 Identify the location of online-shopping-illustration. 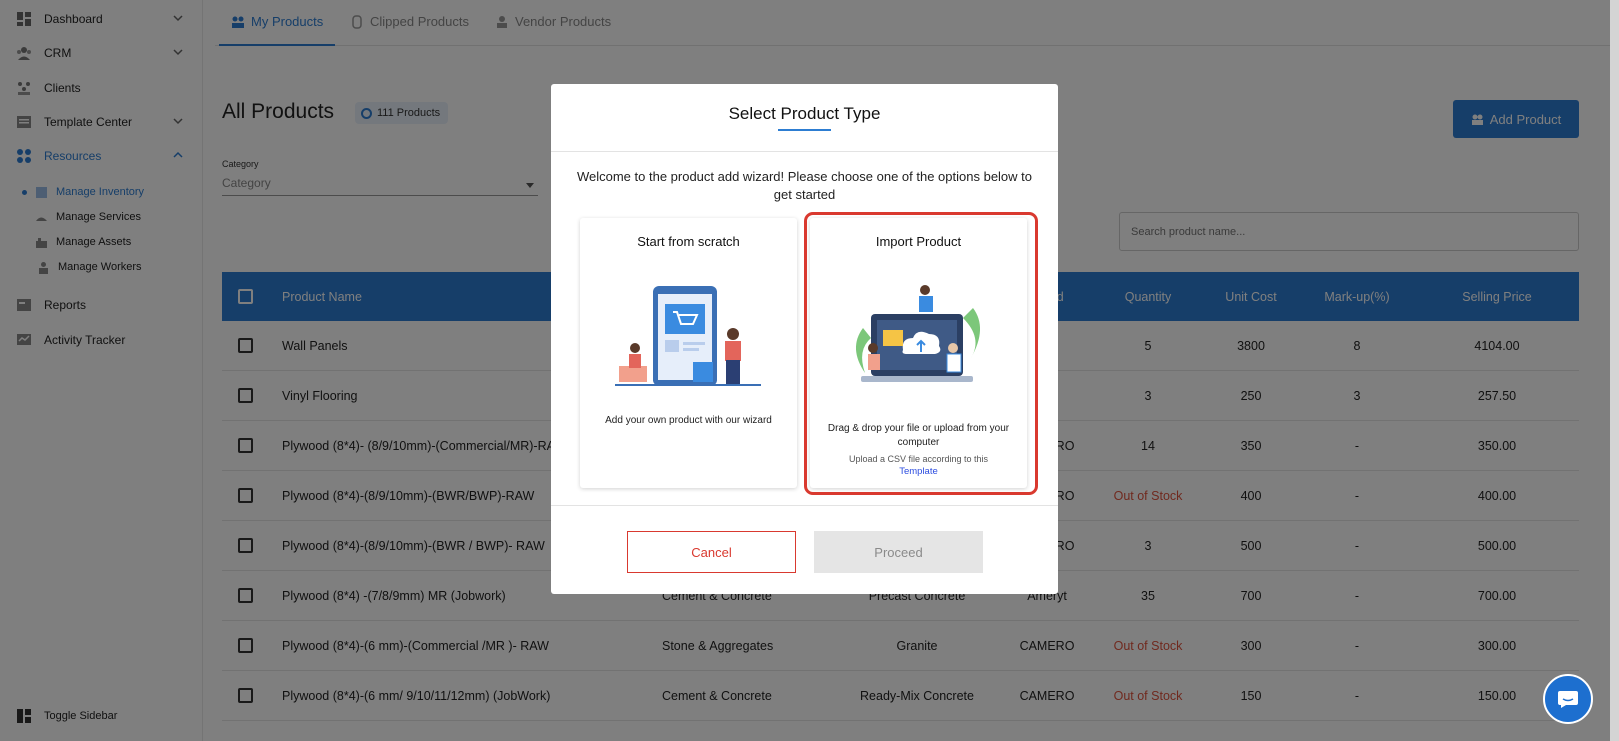
(688, 336).